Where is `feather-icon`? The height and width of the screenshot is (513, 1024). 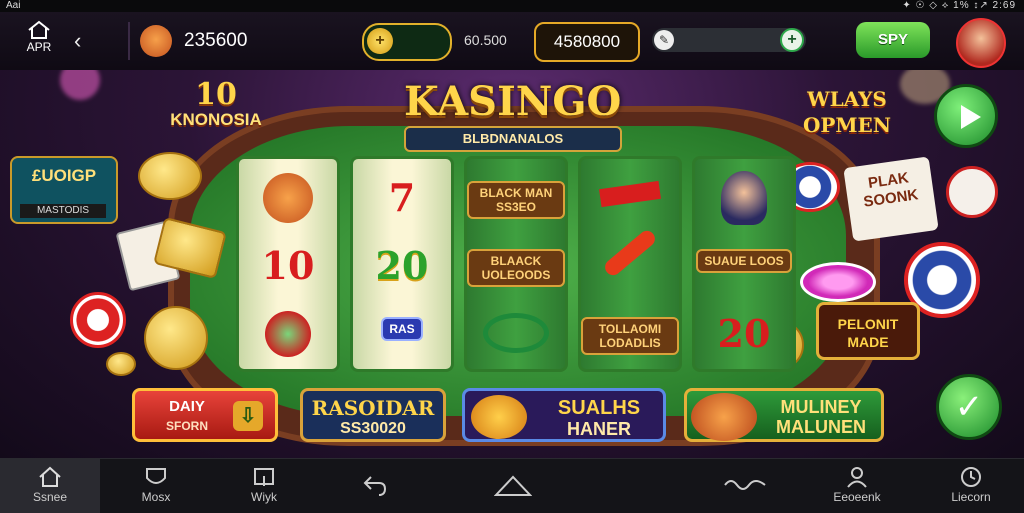
feather-icon is located at coordinates (630, 253).